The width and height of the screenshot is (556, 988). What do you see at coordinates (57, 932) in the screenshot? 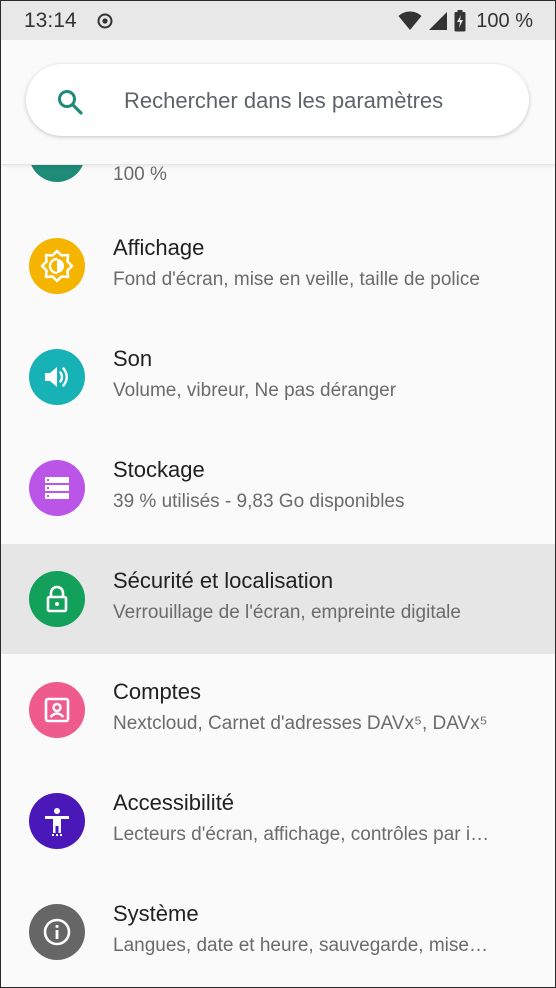
I see `info-icon` at bounding box center [57, 932].